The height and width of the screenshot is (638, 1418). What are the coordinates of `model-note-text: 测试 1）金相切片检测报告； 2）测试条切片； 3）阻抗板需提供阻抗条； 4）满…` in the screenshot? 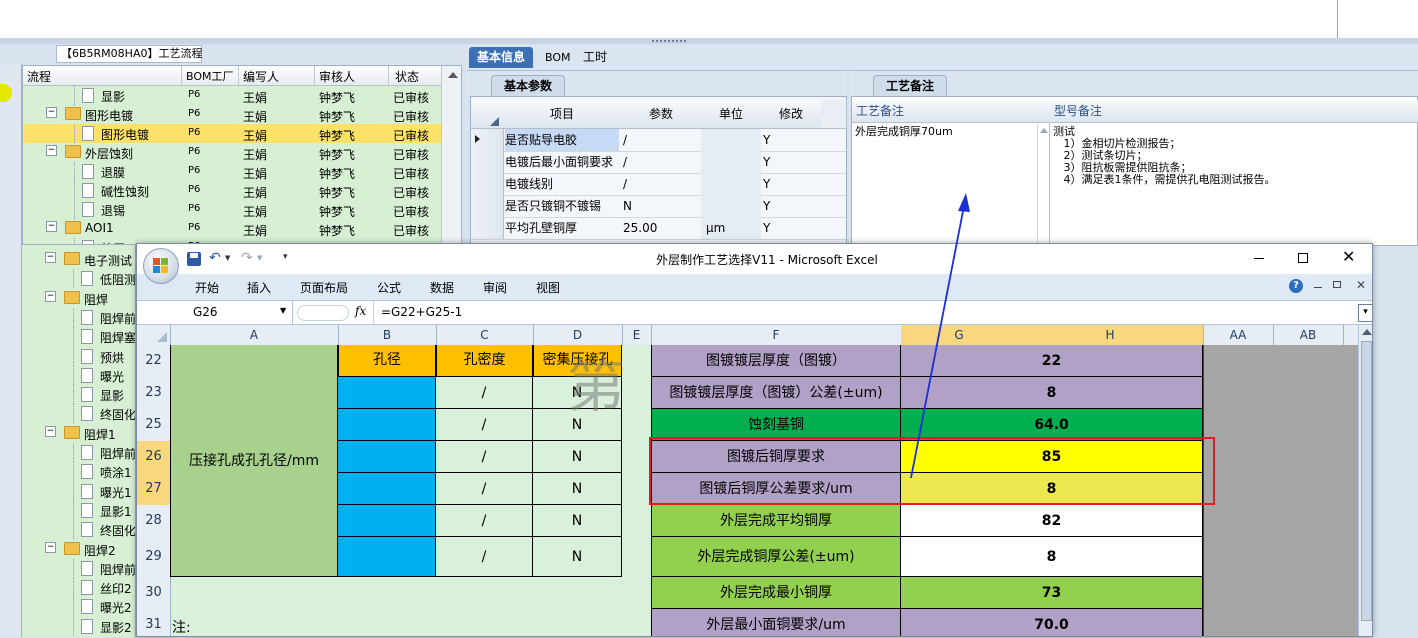 It's located at (1233, 156).